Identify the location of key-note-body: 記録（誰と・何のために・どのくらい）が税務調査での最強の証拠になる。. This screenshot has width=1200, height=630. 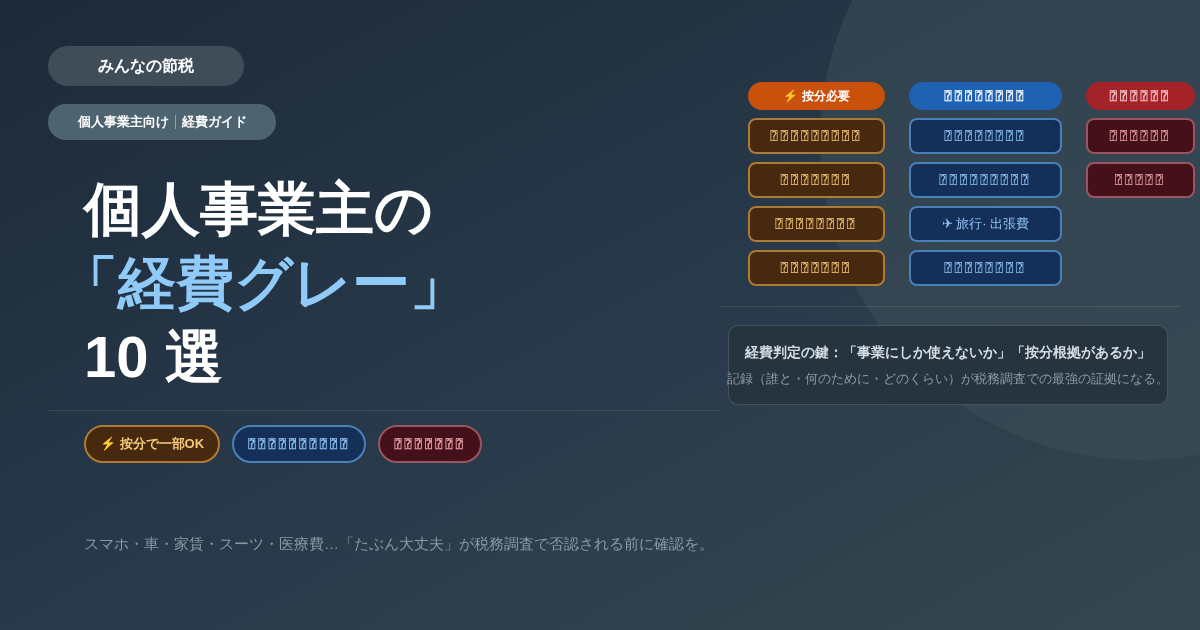
(948, 378).